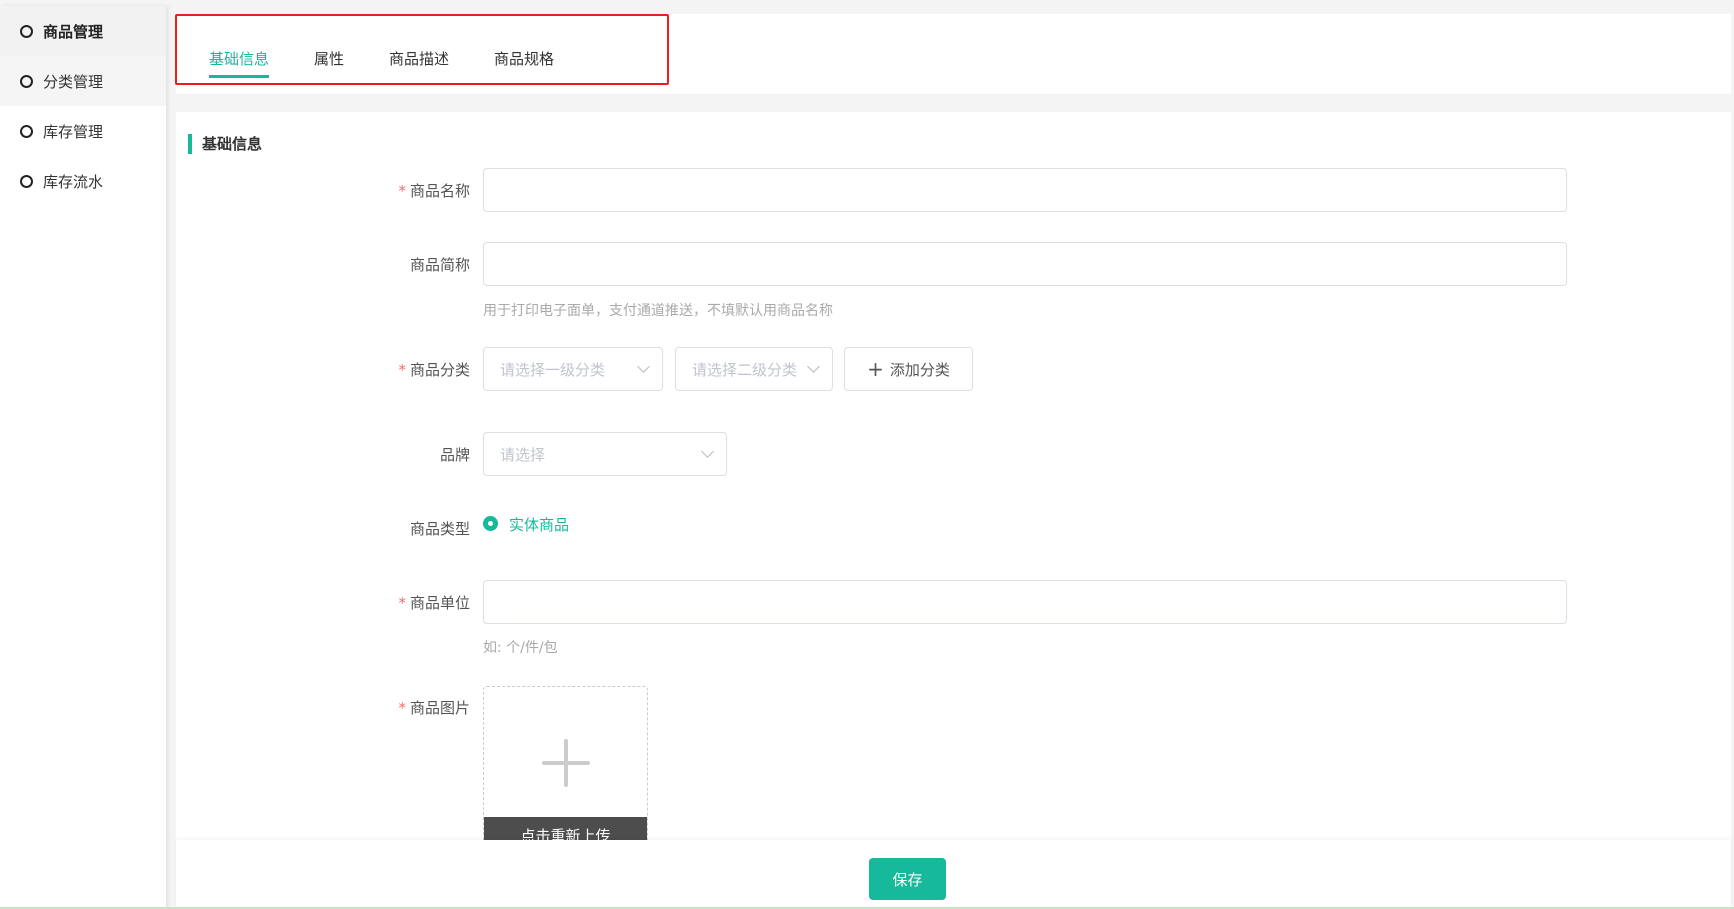  What do you see at coordinates (83, 31) in the screenshot?
I see `sidebar-item-product-management: 商品管理` at bounding box center [83, 31].